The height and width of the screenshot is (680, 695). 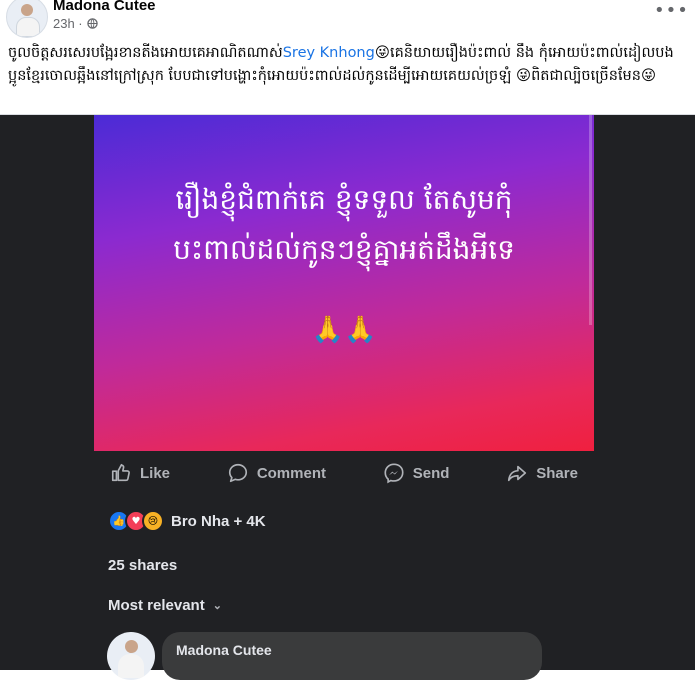 What do you see at coordinates (431, 473) in the screenshot?
I see `send-label: Send` at bounding box center [431, 473].